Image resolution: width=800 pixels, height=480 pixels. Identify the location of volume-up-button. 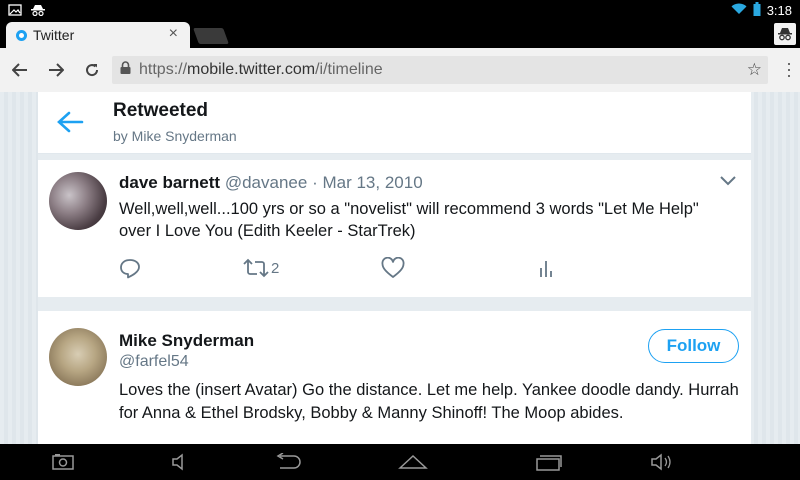
(662, 462).